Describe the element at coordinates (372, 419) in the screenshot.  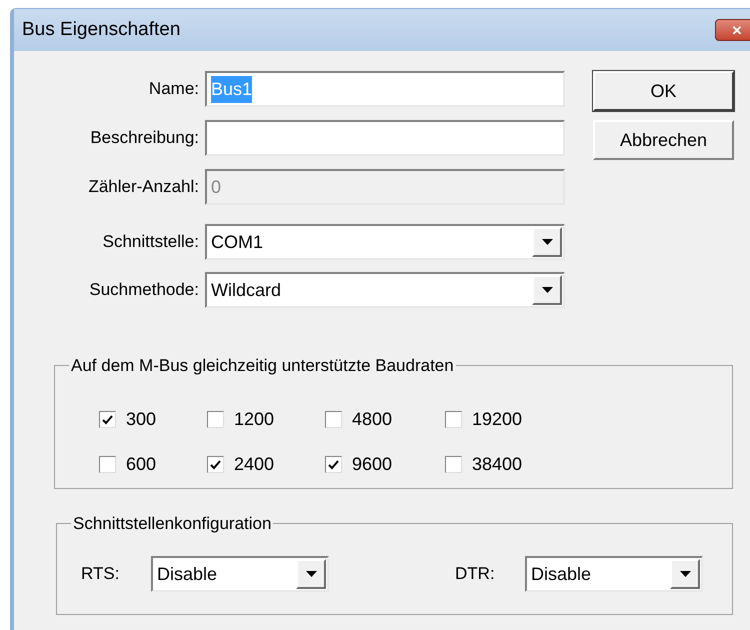
I see `checkbox-label: 4800` at that location.